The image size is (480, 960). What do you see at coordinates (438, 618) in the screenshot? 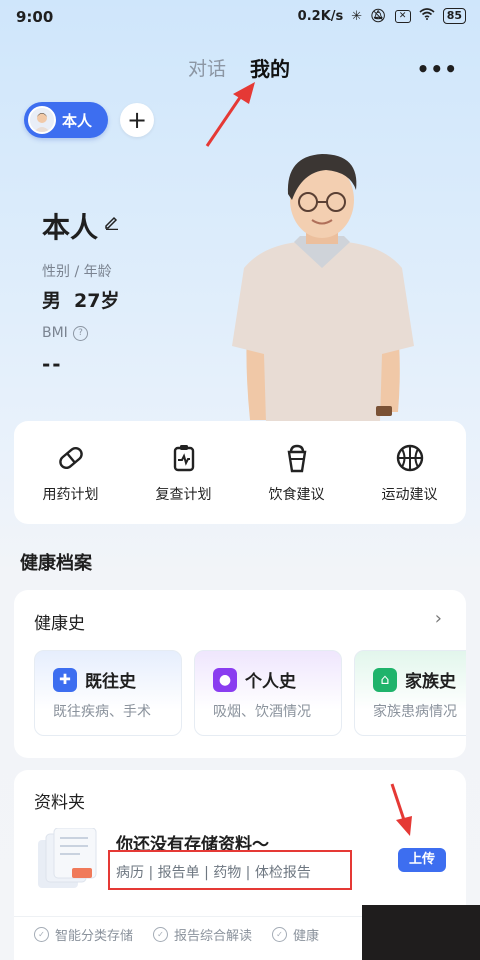
I see `chevron-right-icon: ›` at bounding box center [438, 618].